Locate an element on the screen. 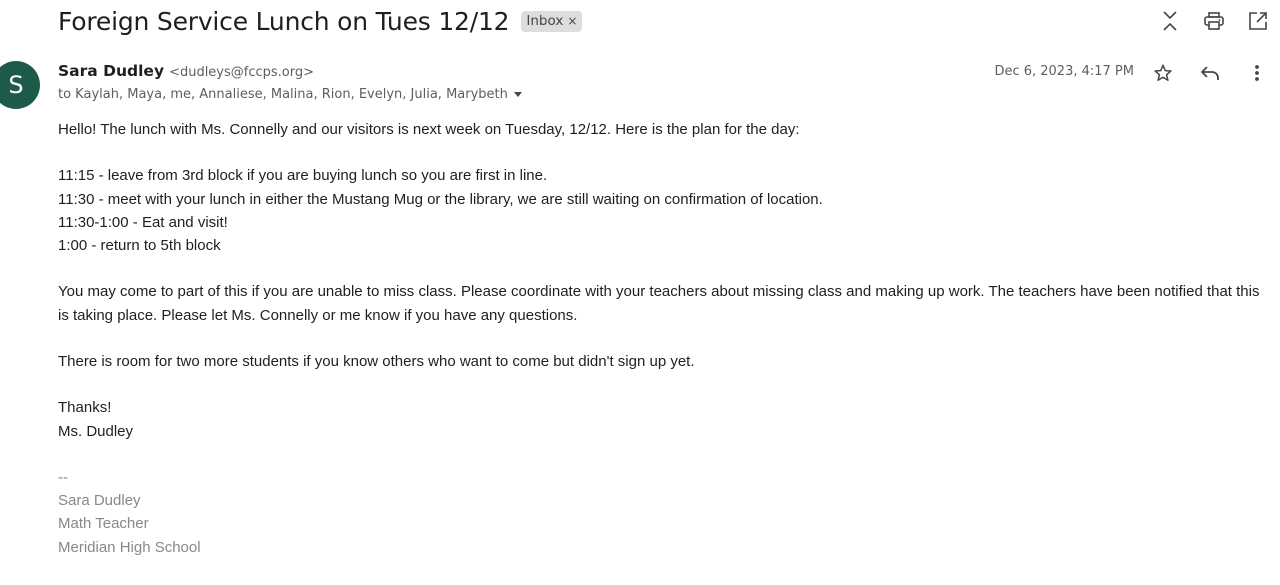 Image resolution: width=1280 pixels, height=585 pixels. avatar: S is located at coordinates (20, 85).